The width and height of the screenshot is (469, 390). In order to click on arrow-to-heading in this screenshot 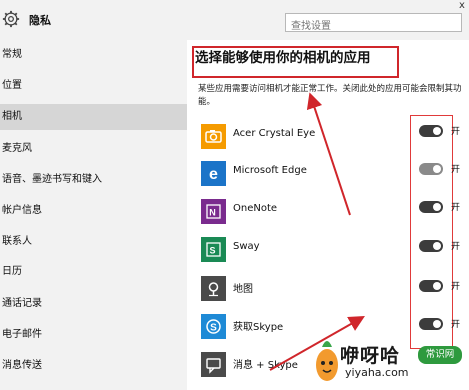, I will do `click(328, 154)`.